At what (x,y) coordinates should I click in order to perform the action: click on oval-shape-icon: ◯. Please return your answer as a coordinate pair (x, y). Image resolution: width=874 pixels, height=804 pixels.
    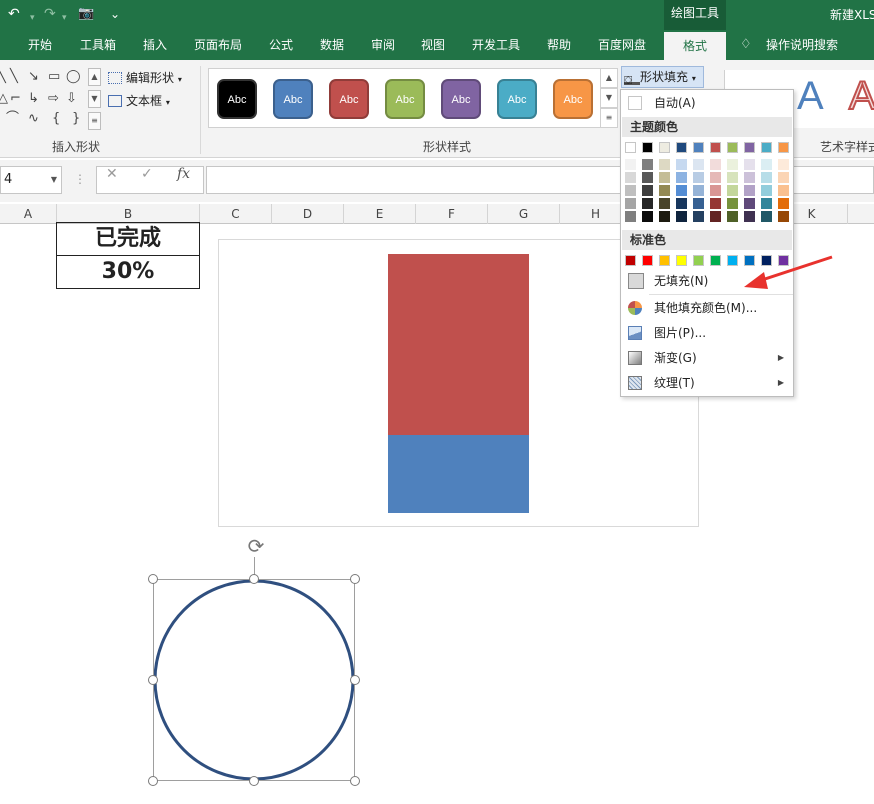
    Looking at the image, I should click on (73, 77).